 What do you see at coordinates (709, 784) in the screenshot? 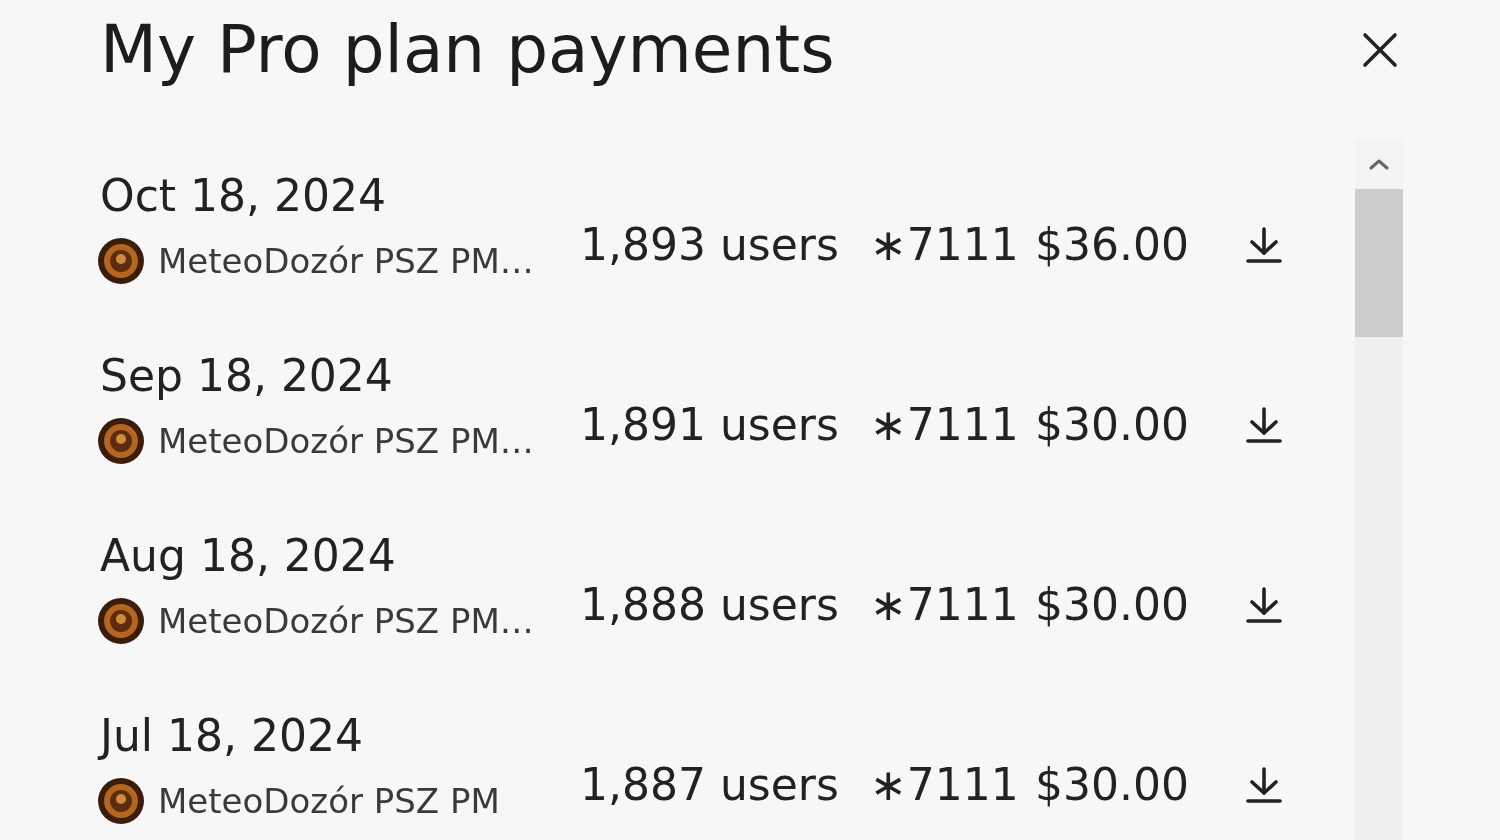
I see `user-count: 1,887 users` at bounding box center [709, 784].